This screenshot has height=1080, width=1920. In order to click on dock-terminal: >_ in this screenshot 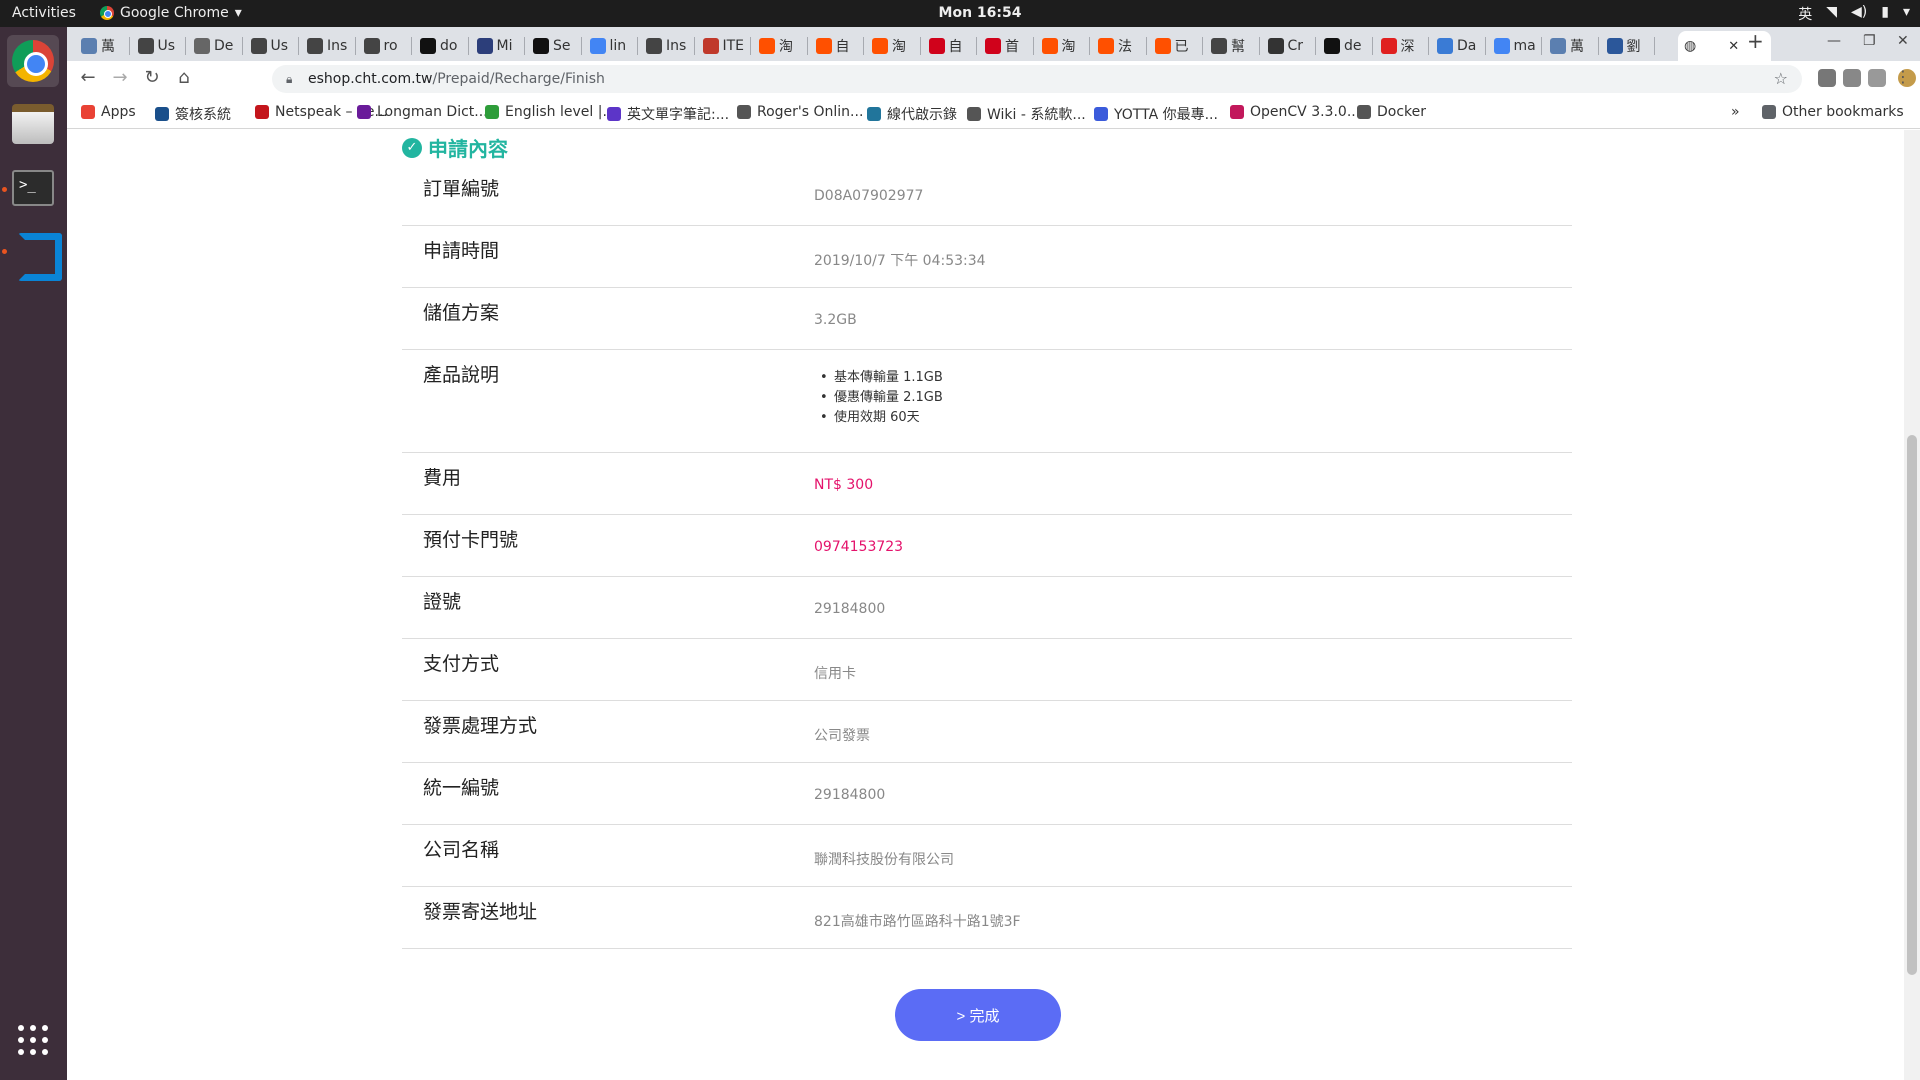, I will do `click(33, 188)`.